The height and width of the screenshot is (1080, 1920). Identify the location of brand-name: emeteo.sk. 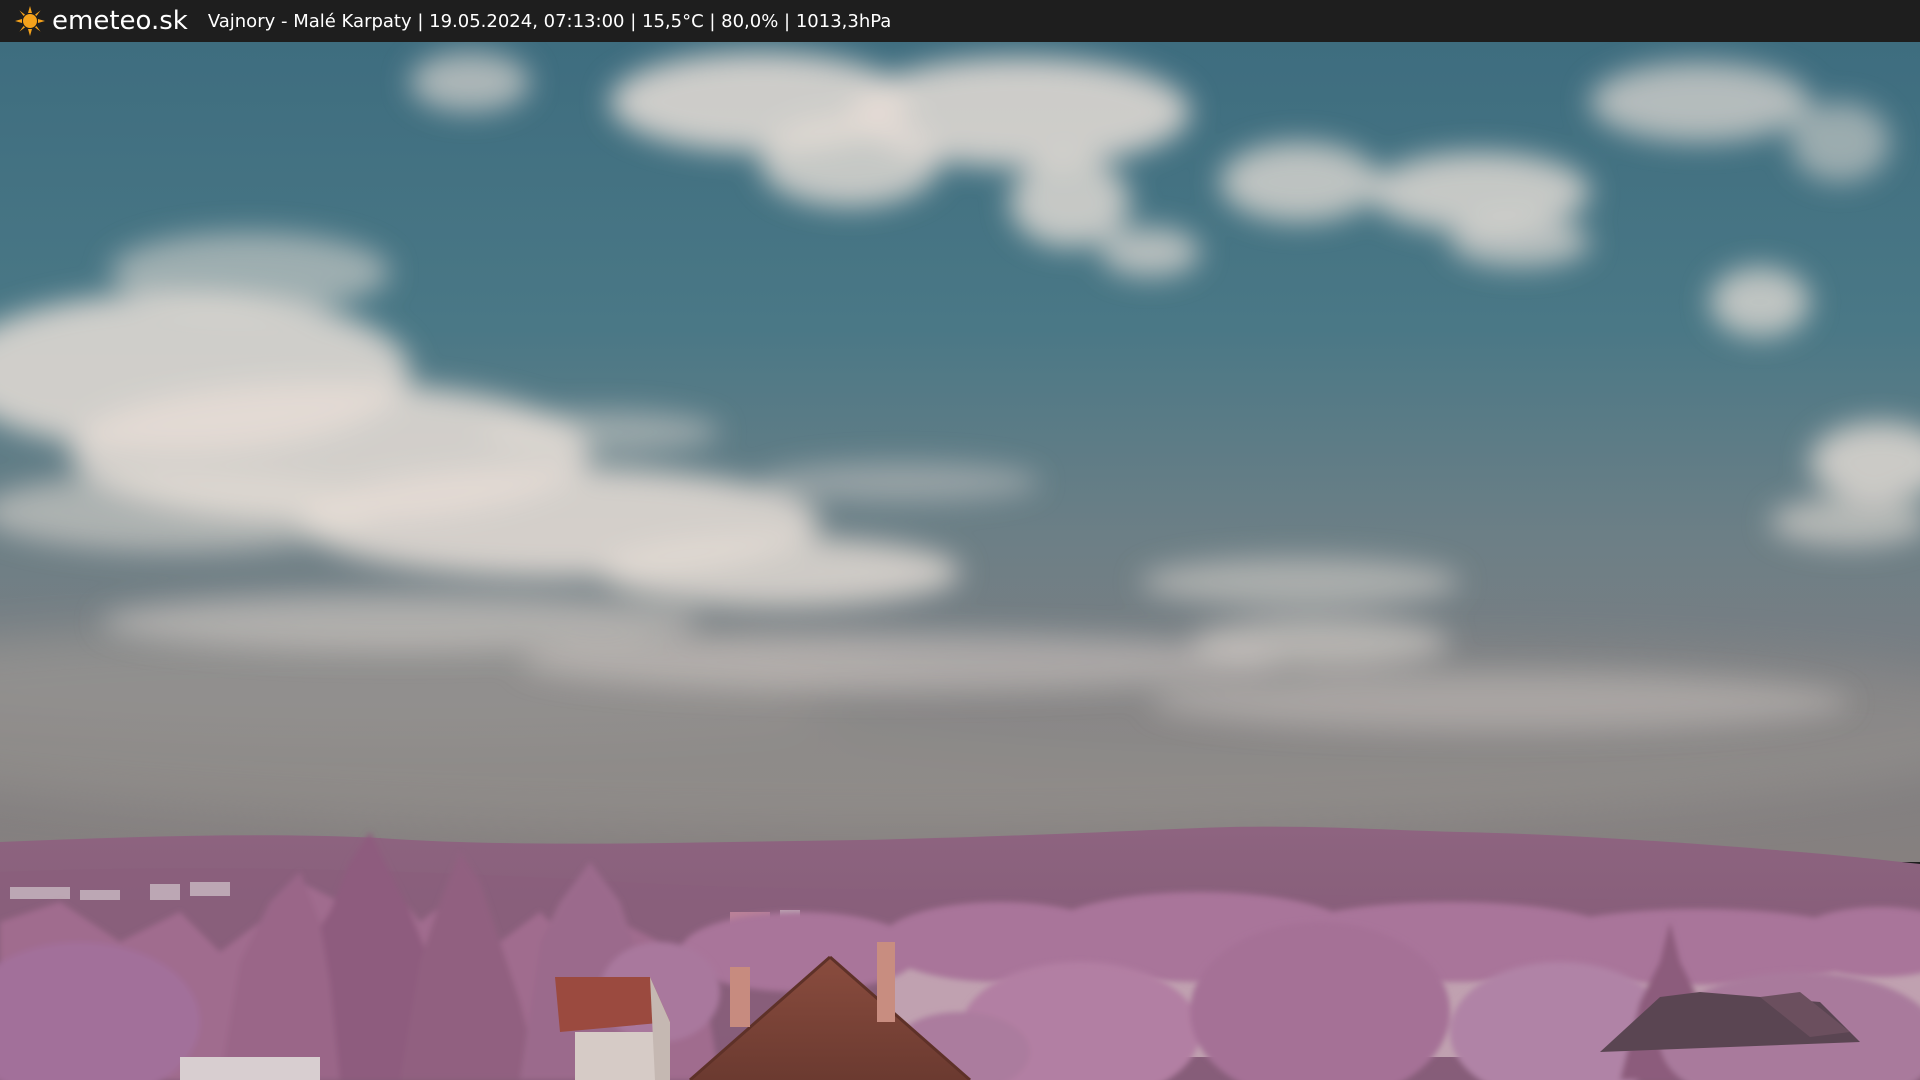
(120, 21).